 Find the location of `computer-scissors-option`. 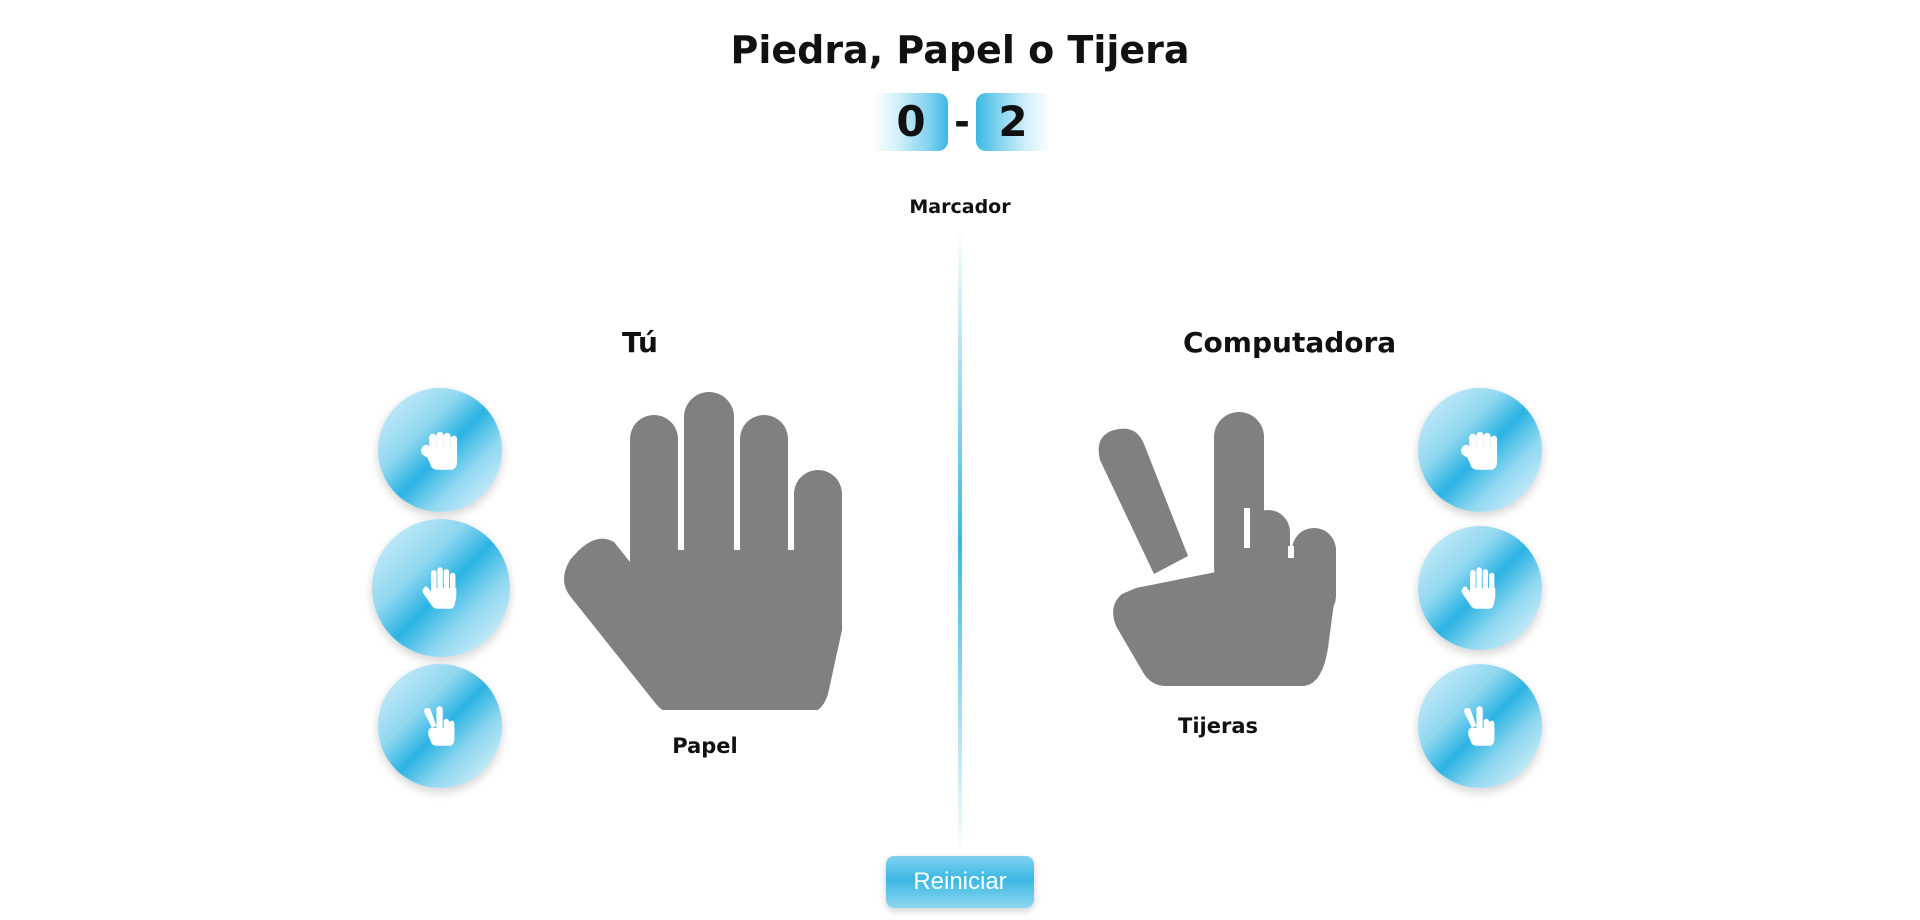

computer-scissors-option is located at coordinates (1480, 726).